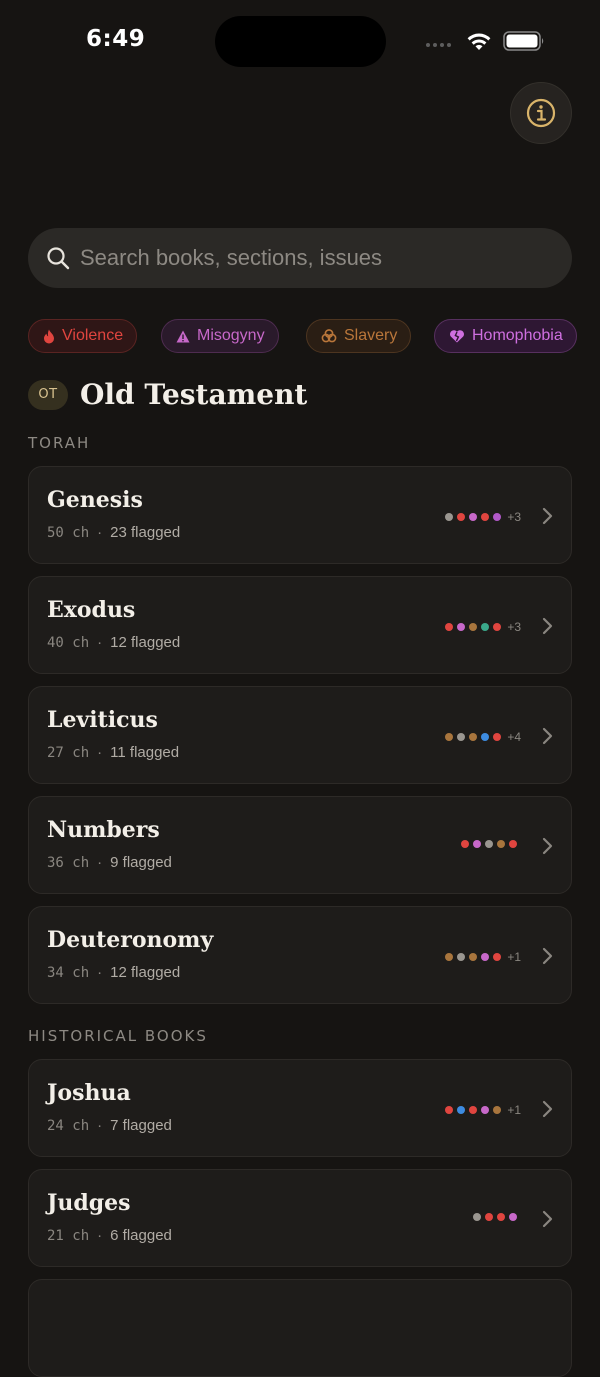 The height and width of the screenshot is (1377, 600). What do you see at coordinates (68, 643) in the screenshot?
I see `chapter-count: 40 ch` at bounding box center [68, 643].